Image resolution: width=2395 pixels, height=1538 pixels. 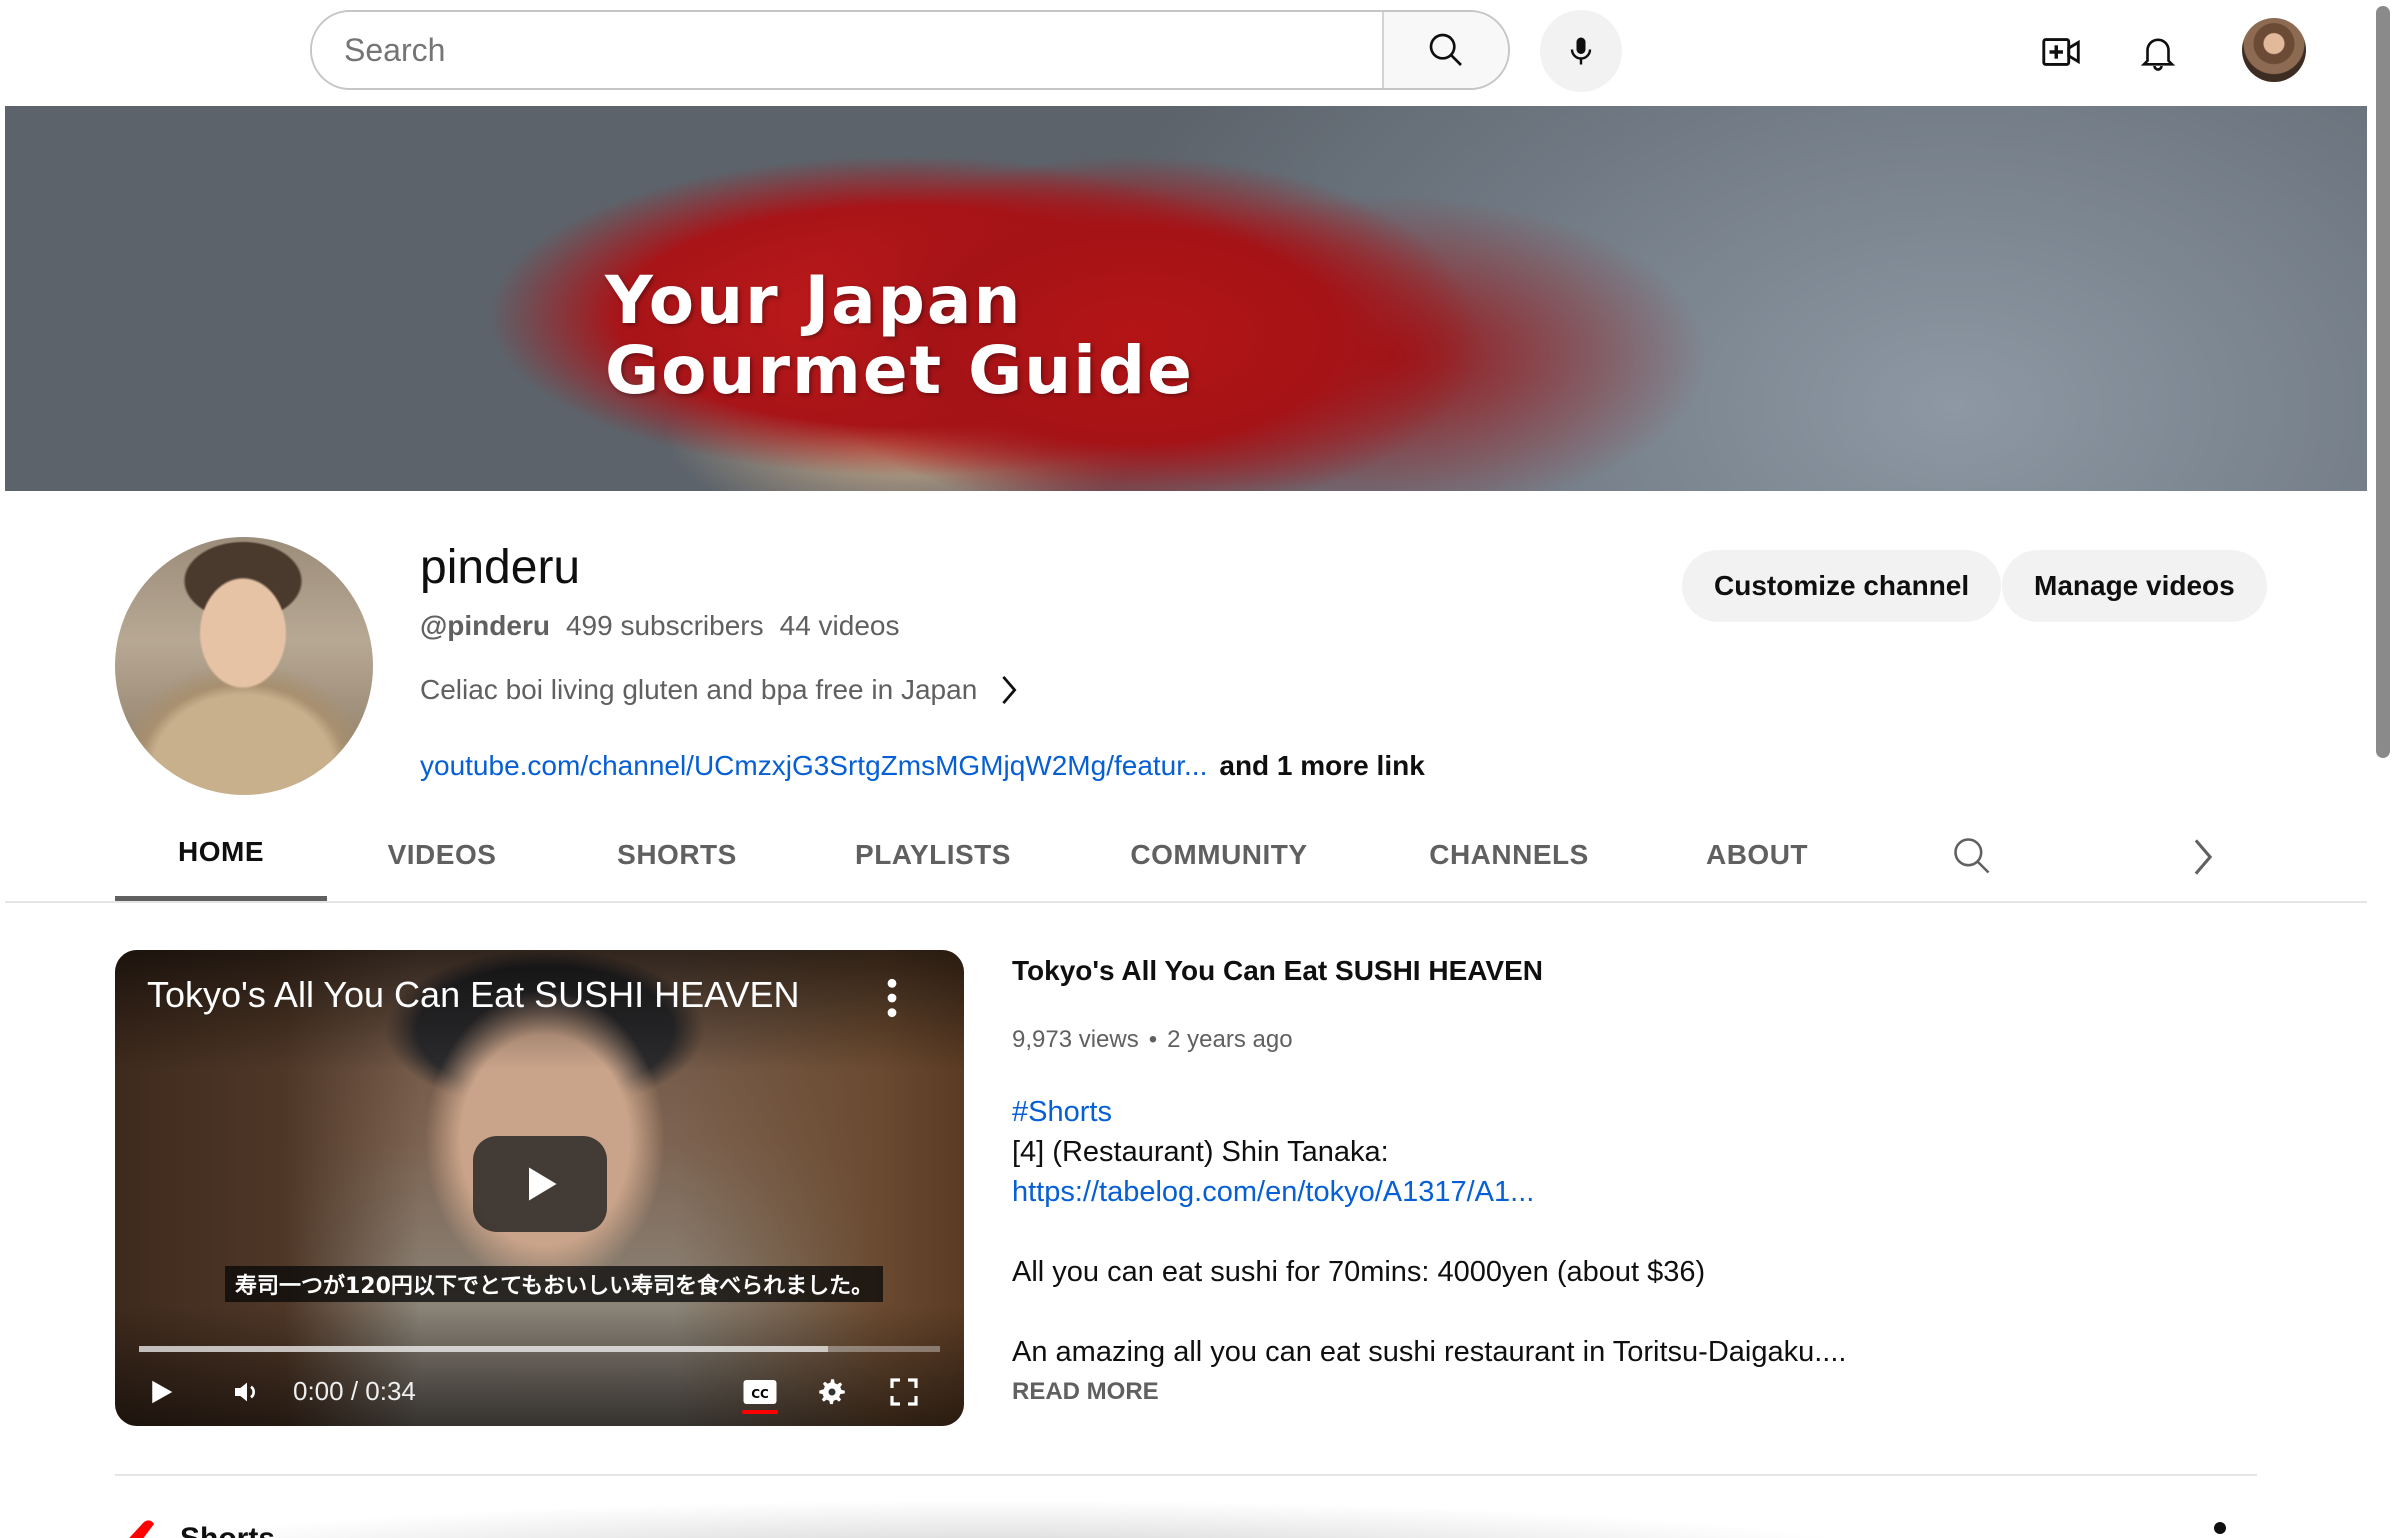 I want to click on more-links-button: and 1 more link, so click(x=1321, y=766).